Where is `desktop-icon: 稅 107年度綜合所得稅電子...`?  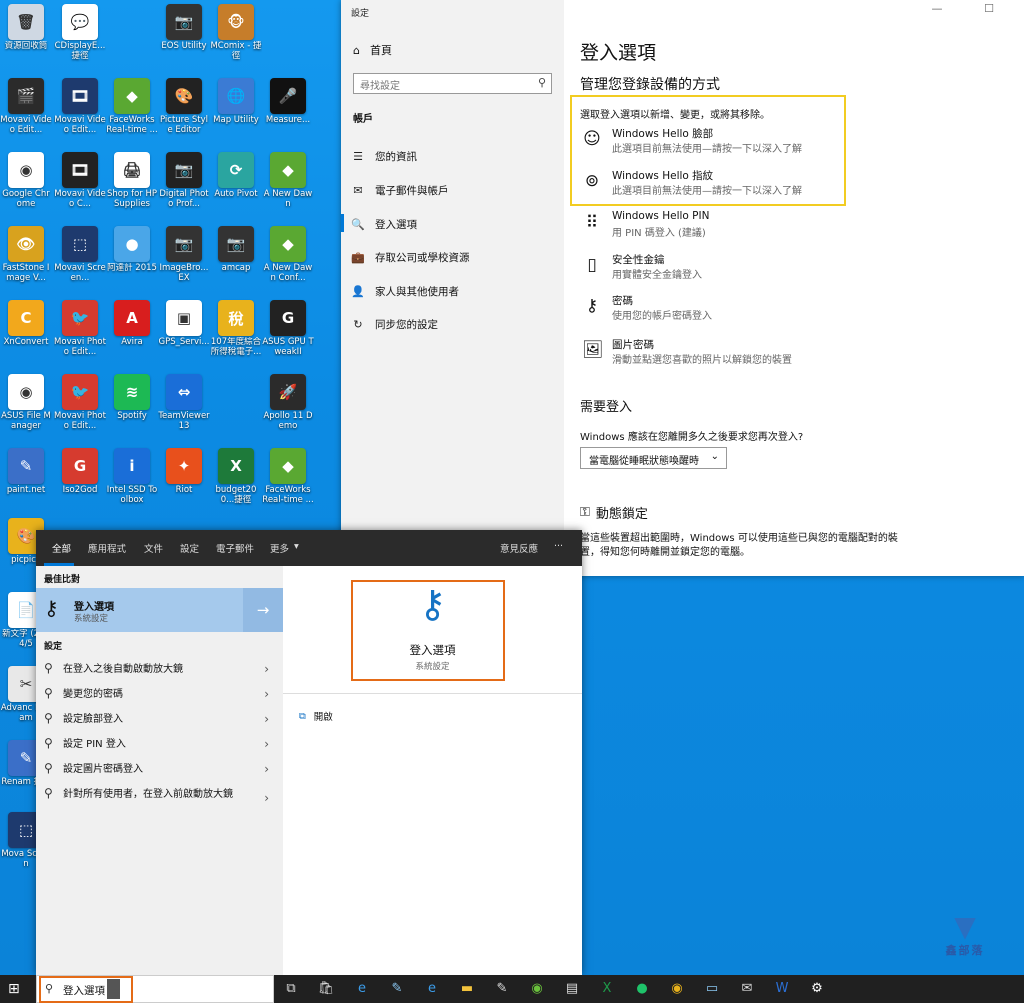
desktop-icon: 稅 107年度綜合所得稅電子... is located at coordinates (236, 334).